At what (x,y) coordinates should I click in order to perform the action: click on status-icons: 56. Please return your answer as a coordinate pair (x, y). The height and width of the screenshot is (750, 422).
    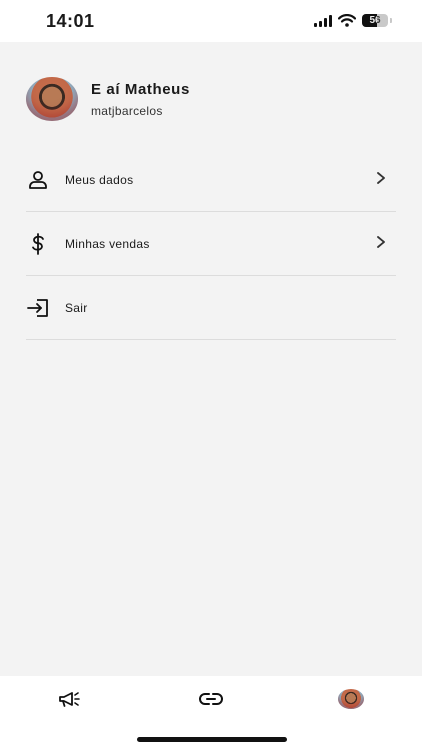
    Looking at the image, I should click on (353, 20).